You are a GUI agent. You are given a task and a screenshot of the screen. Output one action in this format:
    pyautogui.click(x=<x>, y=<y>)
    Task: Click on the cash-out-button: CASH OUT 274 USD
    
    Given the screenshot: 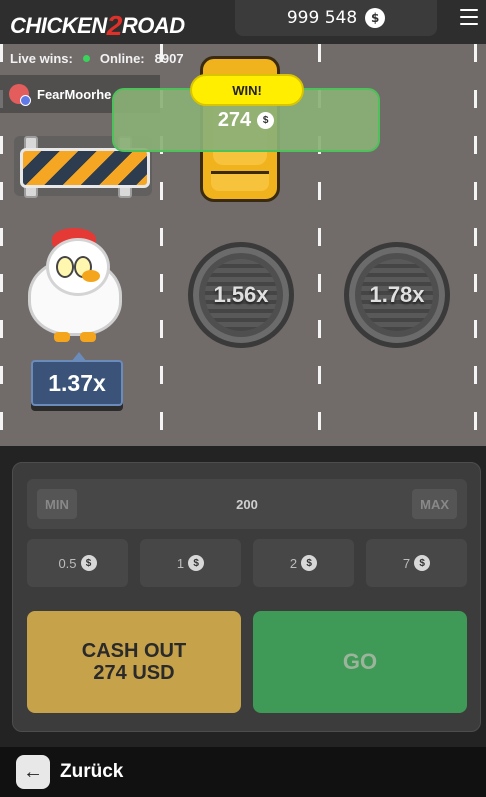 What is the action you would take?
    pyautogui.click(x=134, y=662)
    